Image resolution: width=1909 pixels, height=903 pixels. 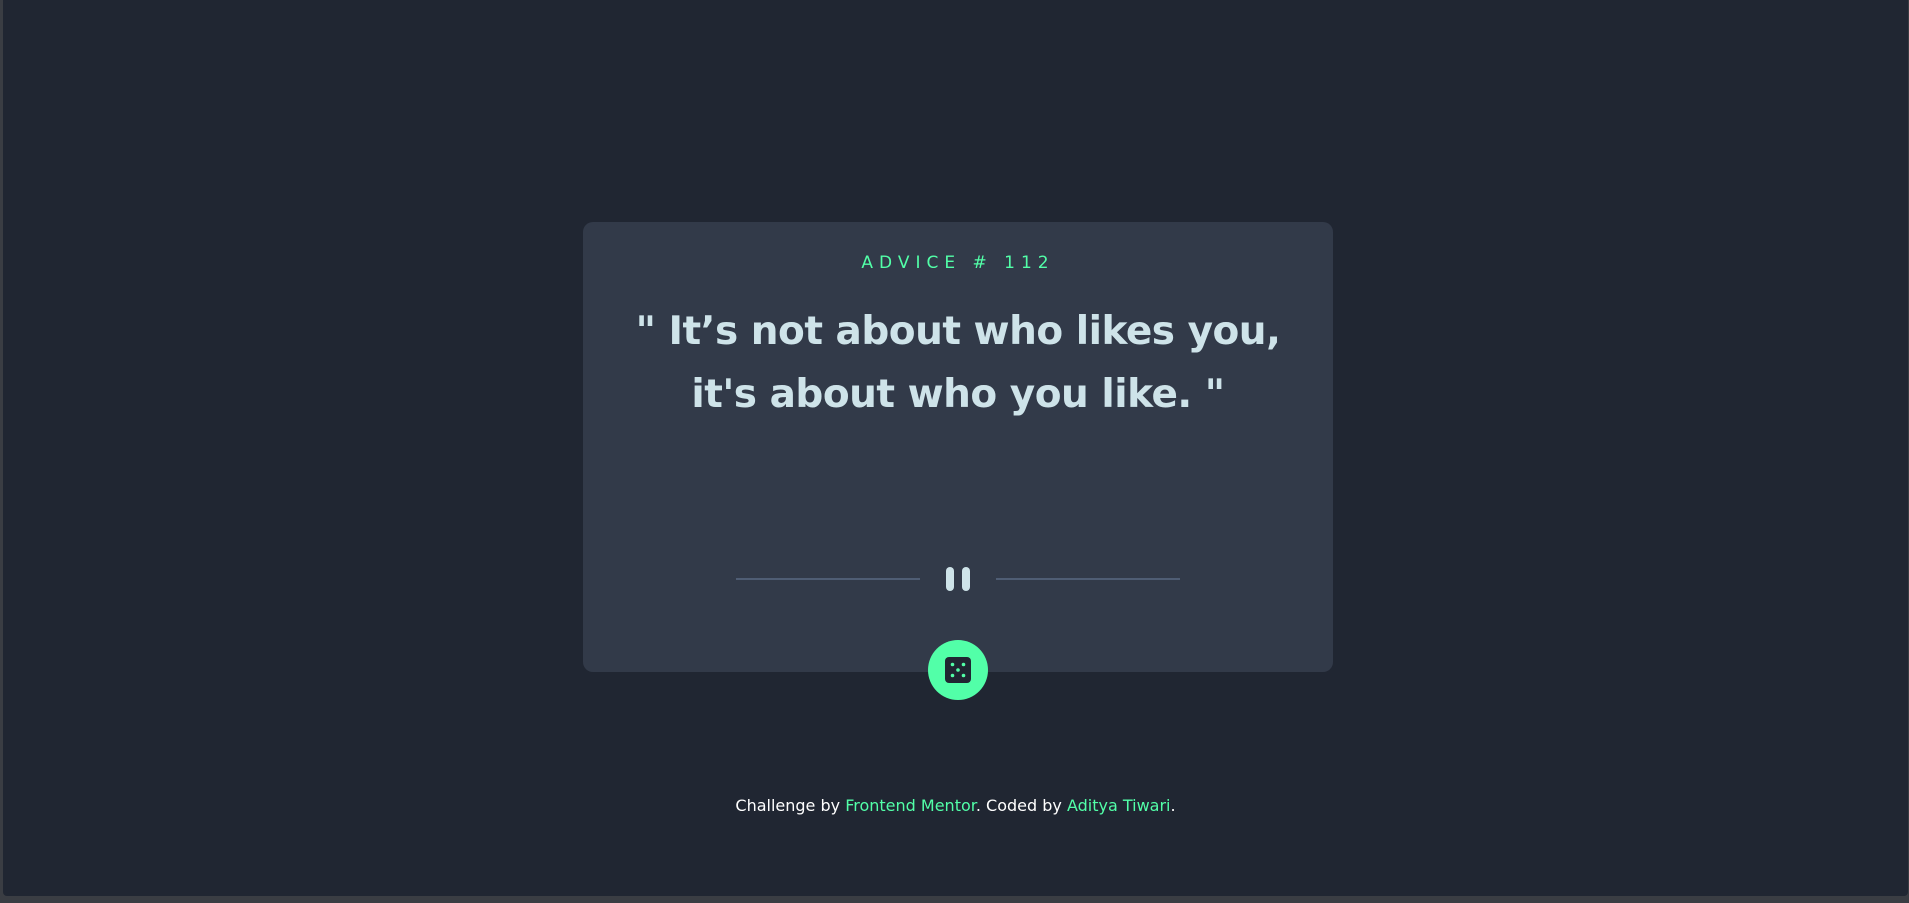 I want to click on divider-line-right, so click(x=1088, y=579).